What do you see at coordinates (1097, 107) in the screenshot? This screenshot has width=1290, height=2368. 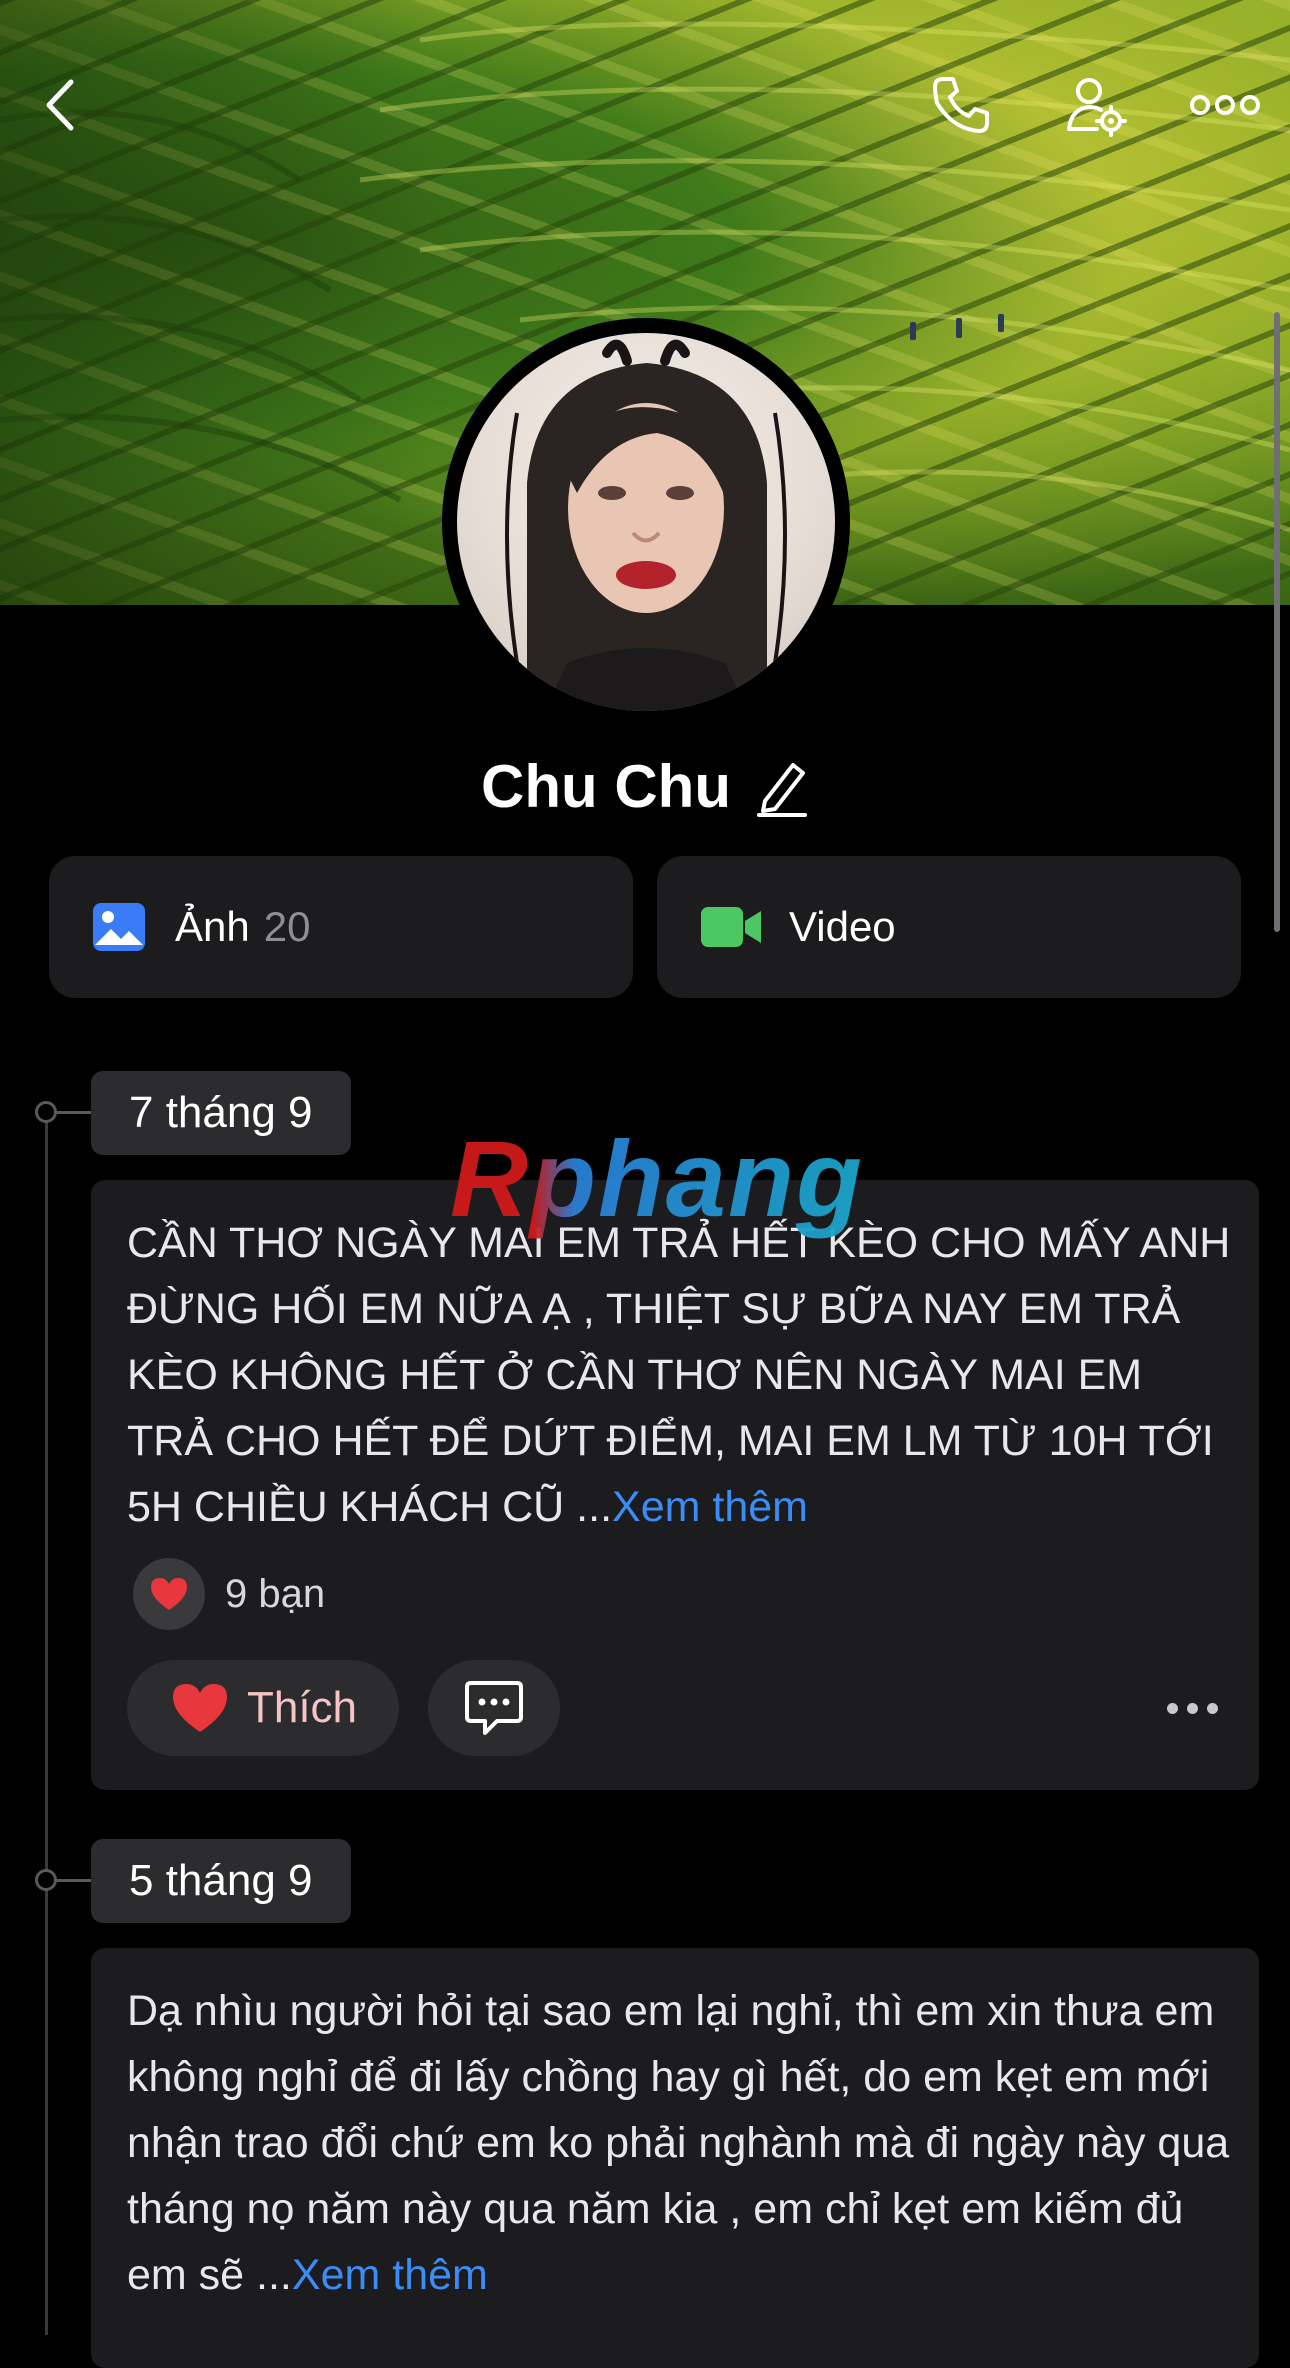 I see `user-gear-icon` at bounding box center [1097, 107].